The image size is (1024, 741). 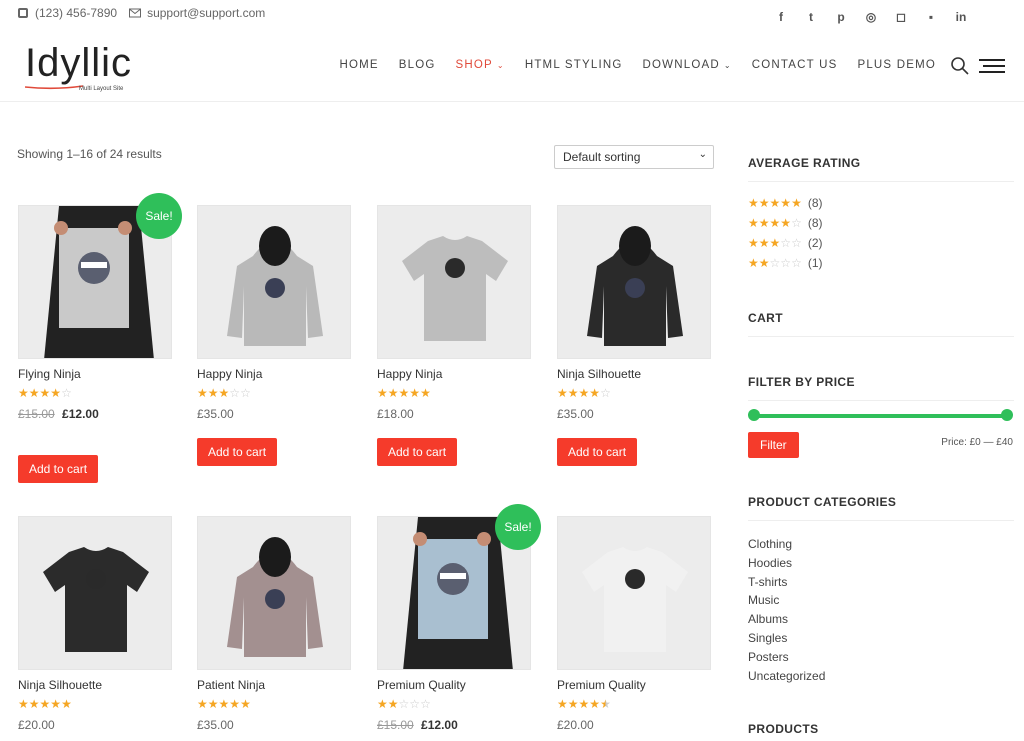 What do you see at coordinates (79, 63) in the screenshot?
I see `logo-text: Idyllic` at bounding box center [79, 63].